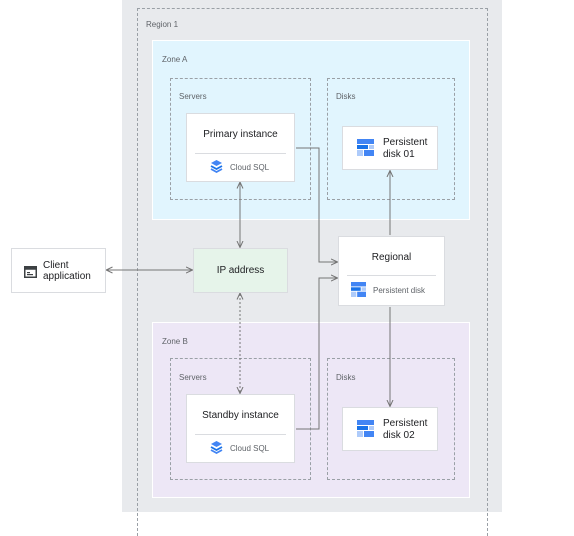  I want to click on standby-regional-connector, so click(316, 354).